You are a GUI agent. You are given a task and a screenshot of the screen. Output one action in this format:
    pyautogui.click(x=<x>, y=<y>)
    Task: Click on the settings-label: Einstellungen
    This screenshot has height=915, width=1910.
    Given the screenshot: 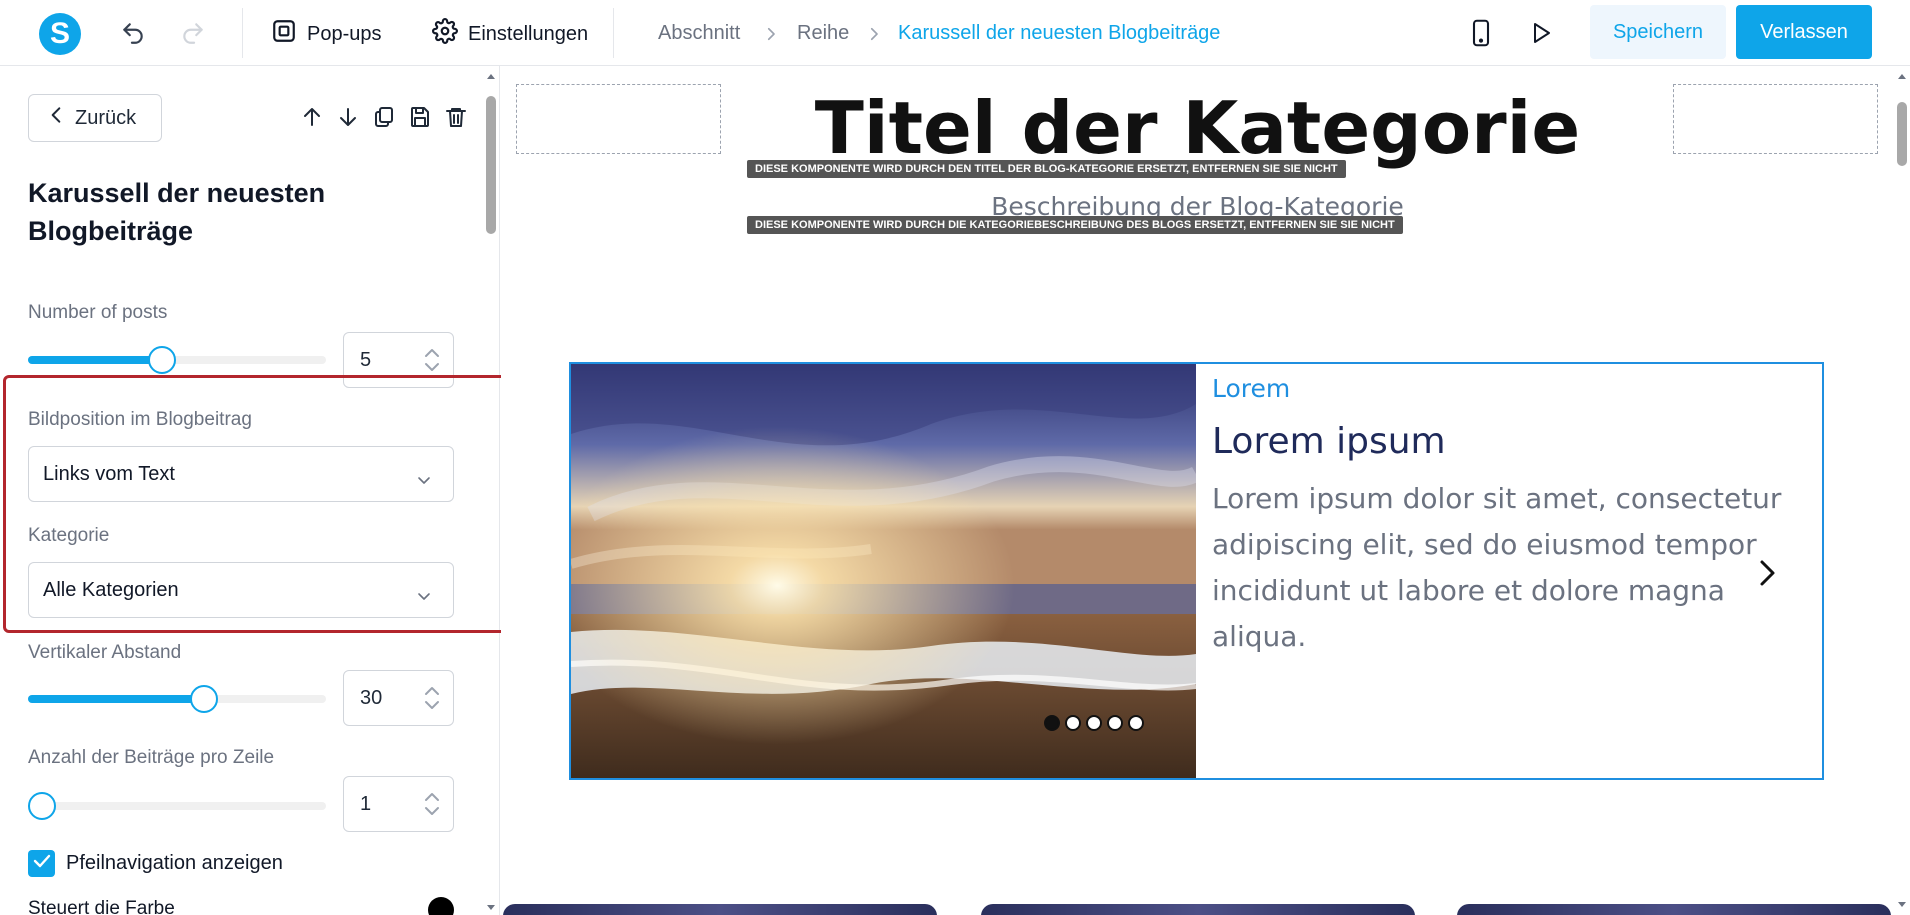 What is the action you would take?
    pyautogui.click(x=528, y=33)
    